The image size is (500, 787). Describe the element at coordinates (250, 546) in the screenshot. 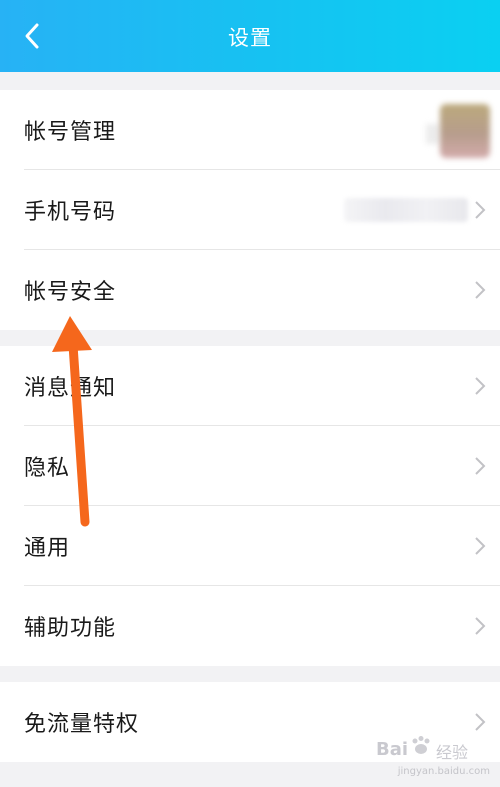

I see `settings-item-general: 通用` at that location.